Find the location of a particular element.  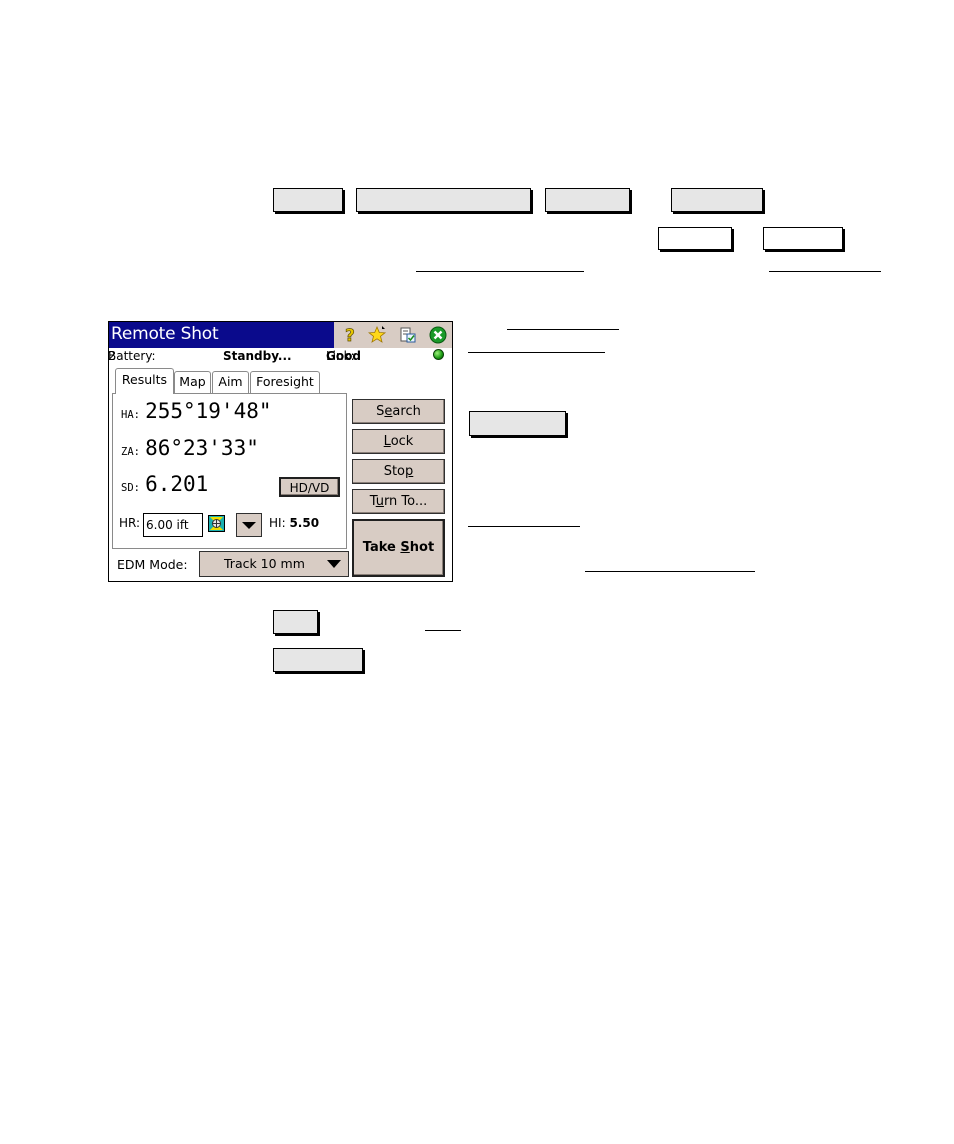

rod-height-dropdown-button is located at coordinates (249, 525).